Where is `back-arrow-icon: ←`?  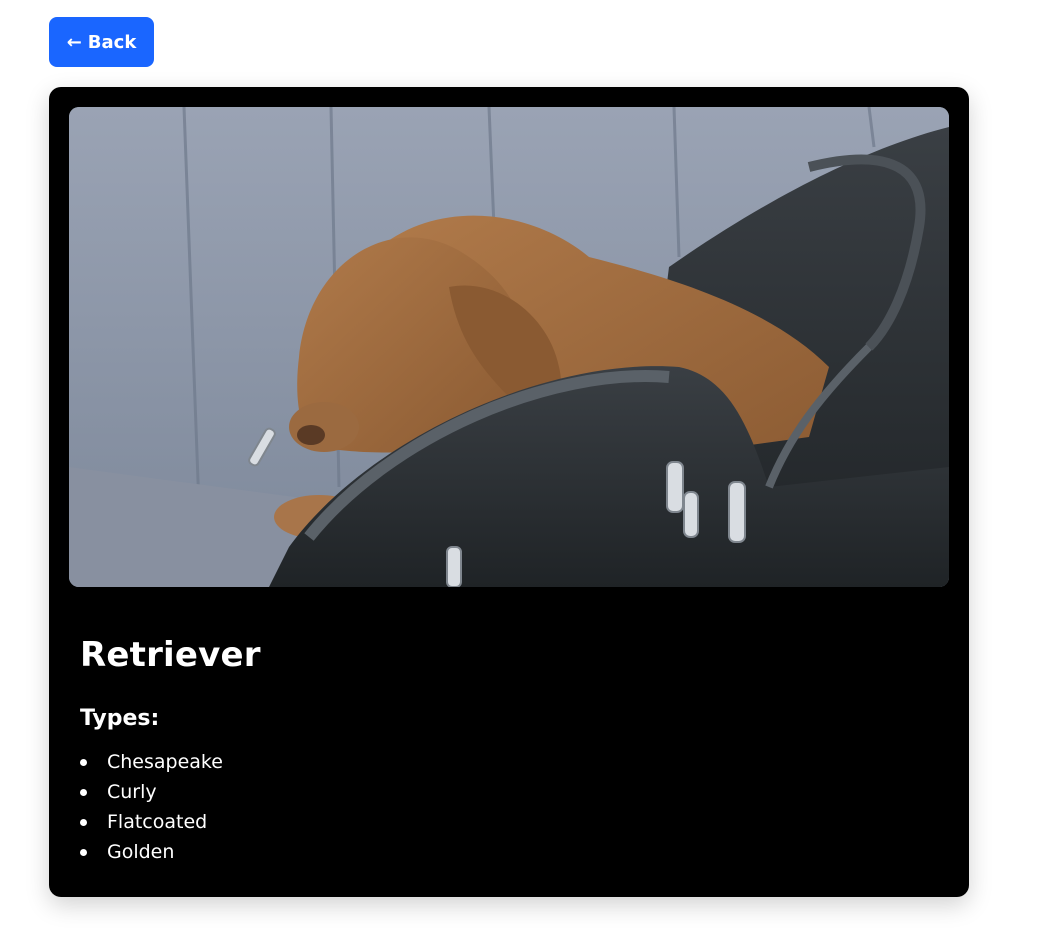
back-arrow-icon: ← is located at coordinates (74, 42).